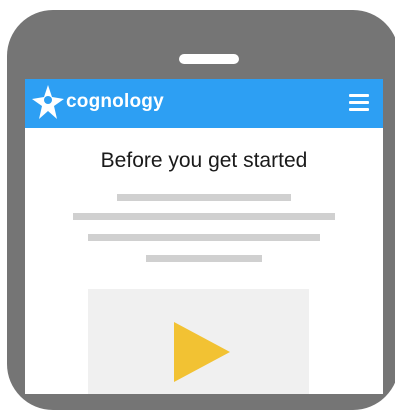 The image size is (395, 410). What do you see at coordinates (359, 102) in the screenshot?
I see `hamburger-menu-icon` at bounding box center [359, 102].